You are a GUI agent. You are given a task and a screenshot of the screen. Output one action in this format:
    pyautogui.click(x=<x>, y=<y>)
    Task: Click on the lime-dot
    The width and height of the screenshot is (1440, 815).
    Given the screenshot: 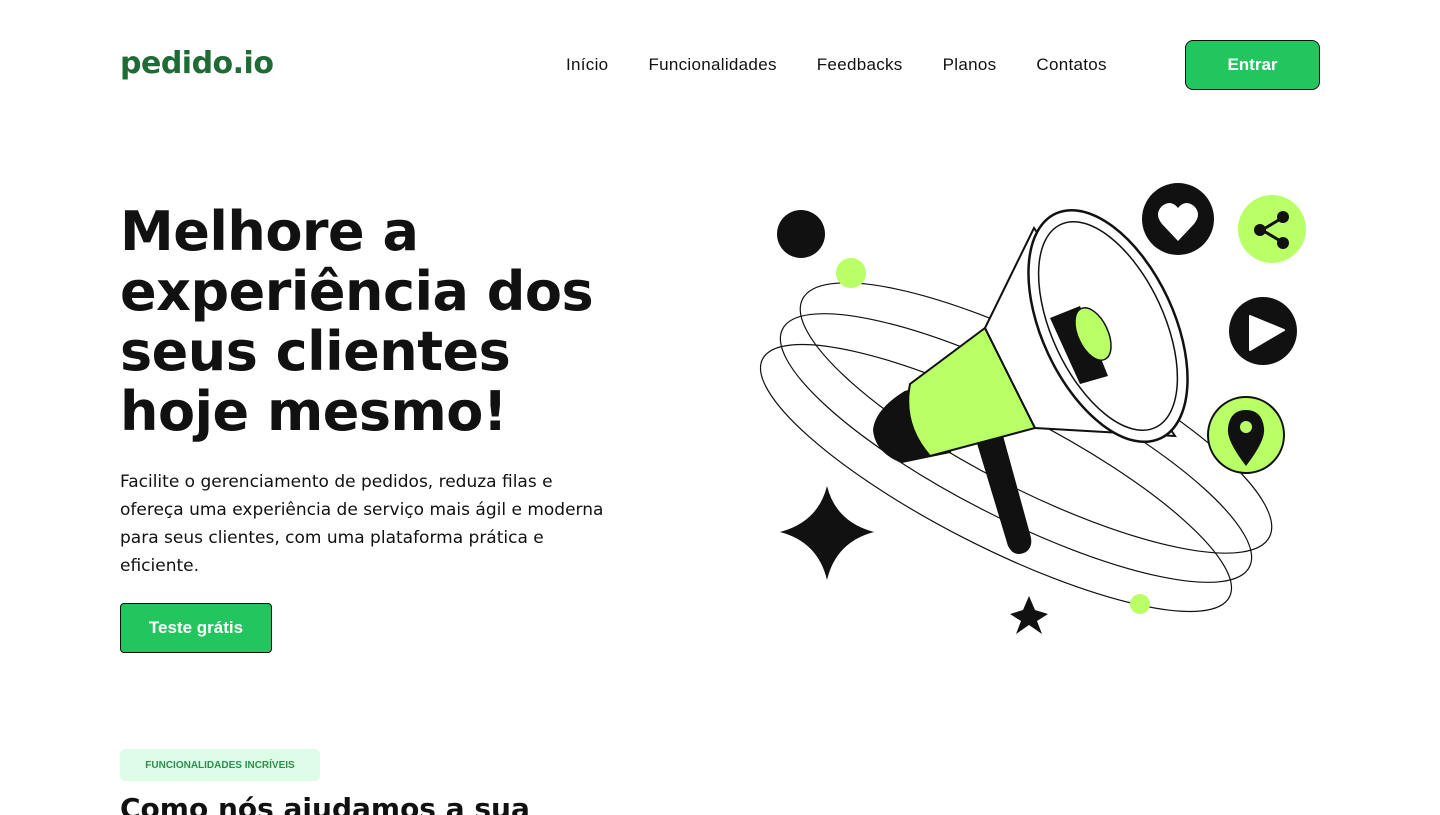 What is the action you would take?
    pyautogui.click(x=851, y=273)
    